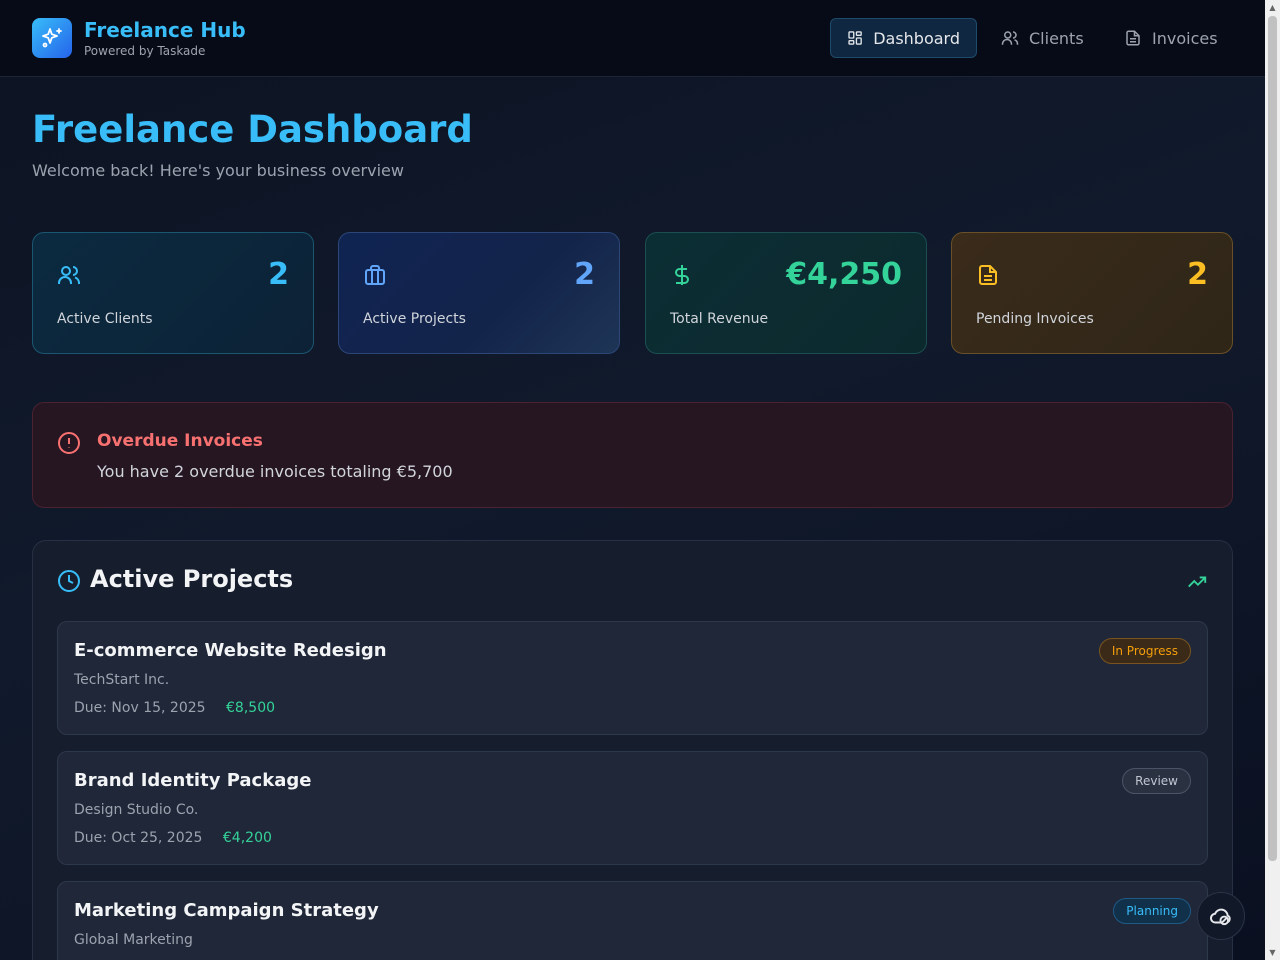 The height and width of the screenshot is (960, 1280). Describe the element at coordinates (844, 274) in the screenshot. I see `stat-value: €4,250` at that location.